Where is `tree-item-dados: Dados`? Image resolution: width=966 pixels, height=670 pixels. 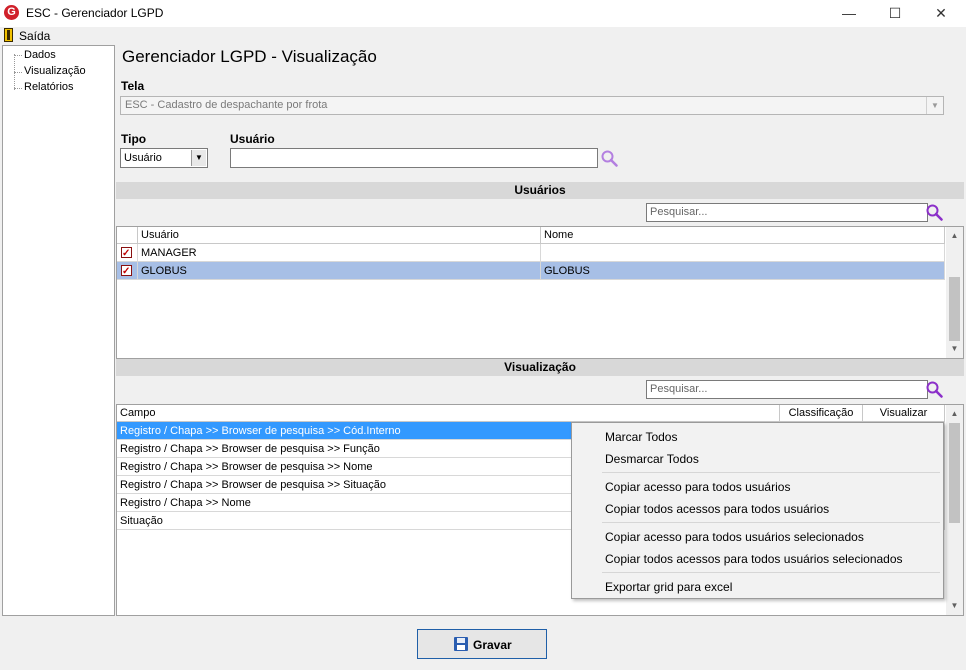 tree-item-dados: Dados is located at coordinates (40, 55).